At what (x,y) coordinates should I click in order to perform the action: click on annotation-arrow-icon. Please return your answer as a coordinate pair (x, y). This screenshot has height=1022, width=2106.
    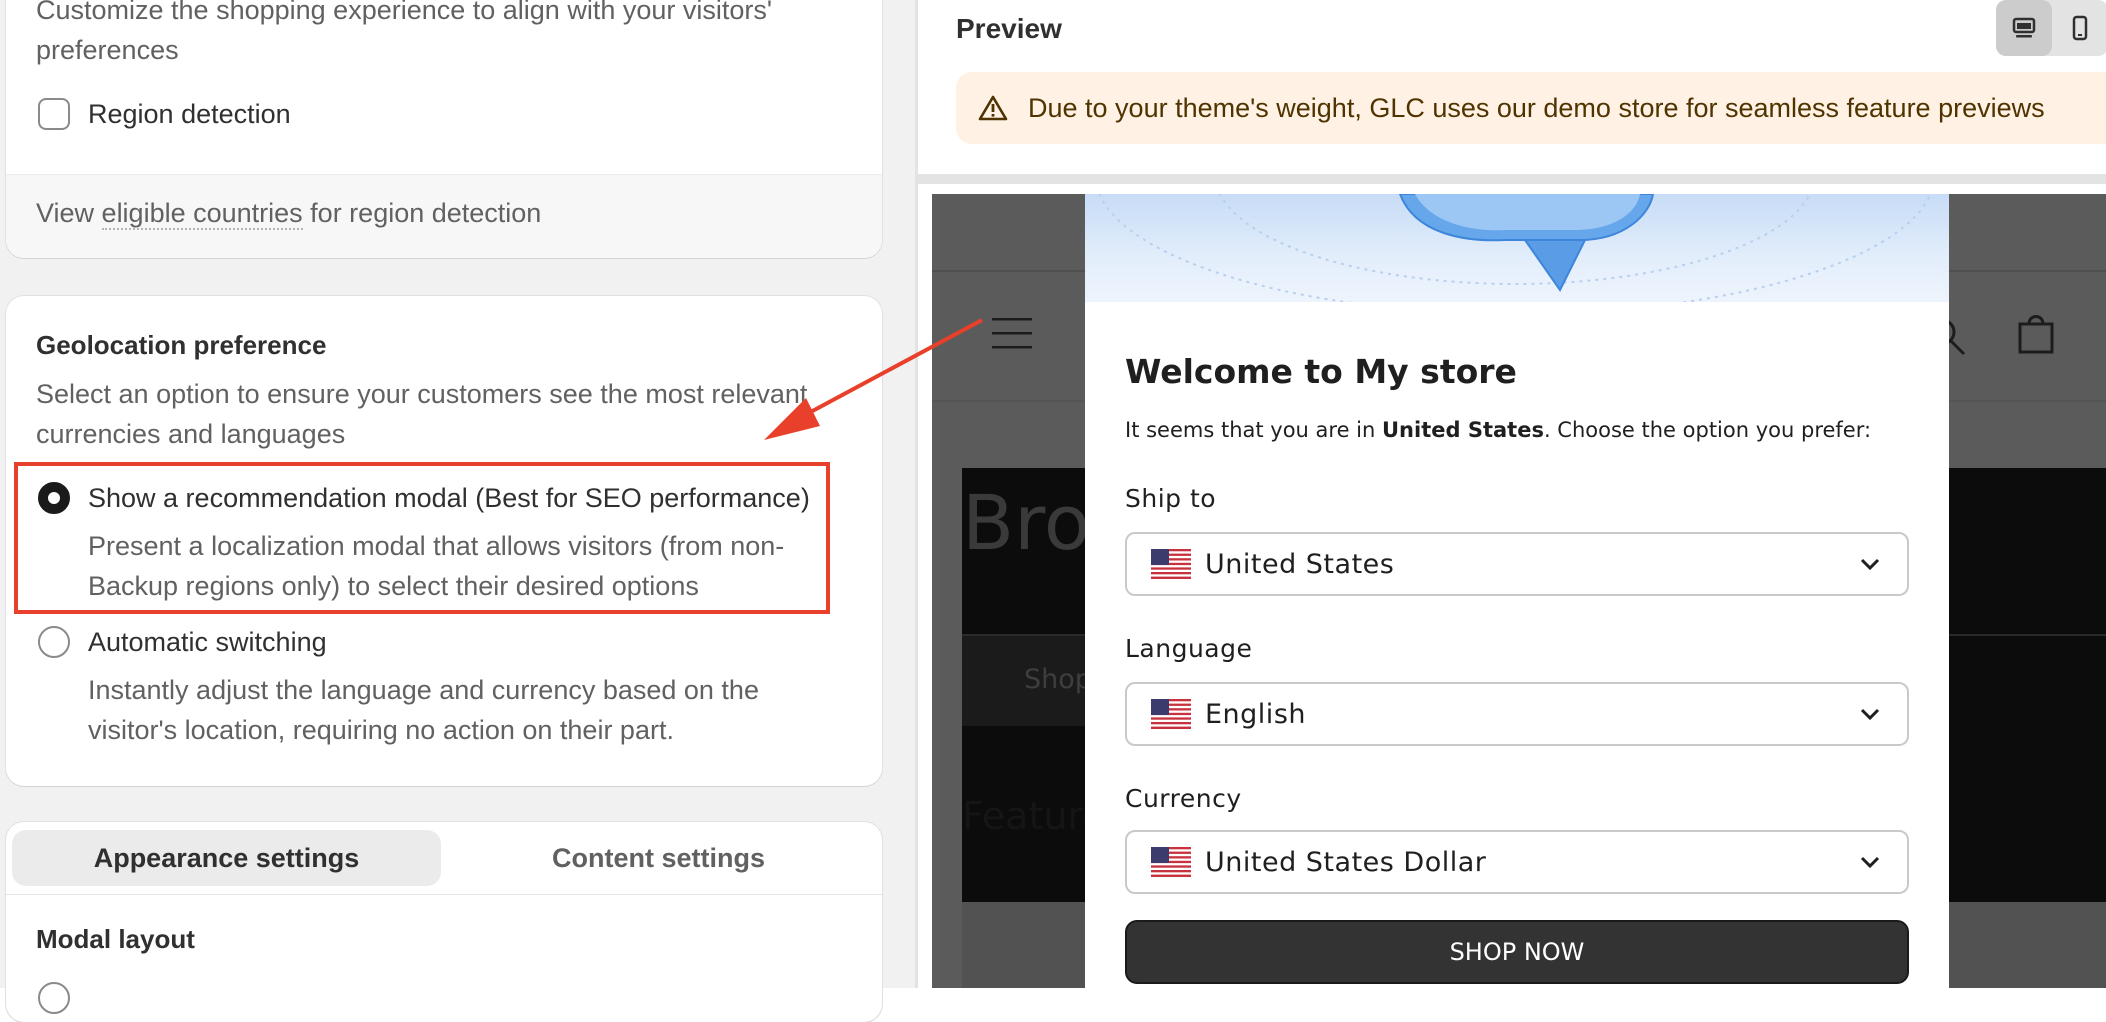
    Looking at the image, I should click on (873, 379).